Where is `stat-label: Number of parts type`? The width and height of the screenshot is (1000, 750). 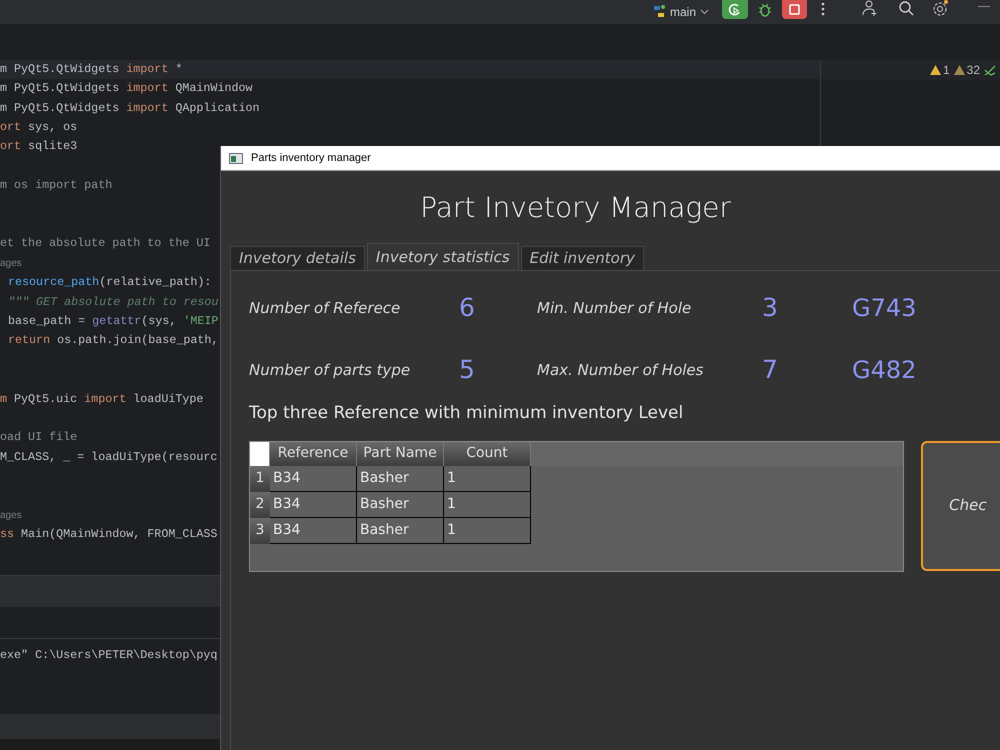
stat-label: Number of parts type is located at coordinates (330, 370).